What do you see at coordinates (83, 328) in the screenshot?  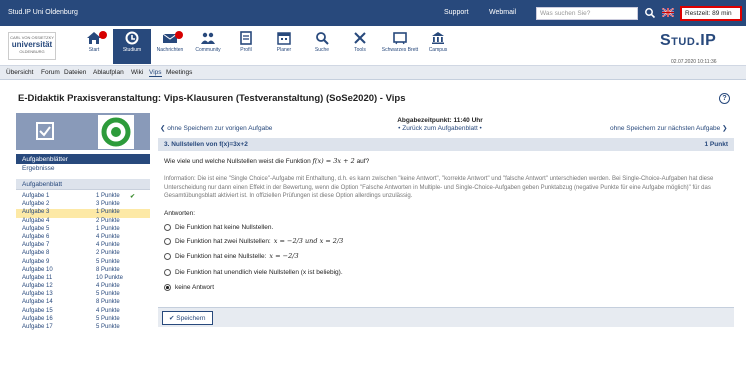 I see `task-row: Aufgabe 17 5 Punkte` at bounding box center [83, 328].